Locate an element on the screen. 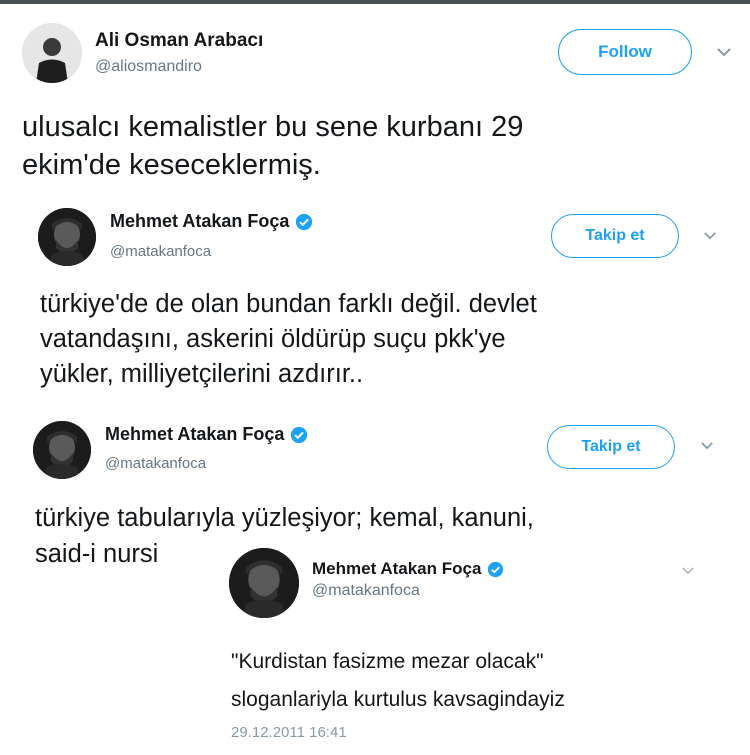  top-border is located at coordinates (375, 2).